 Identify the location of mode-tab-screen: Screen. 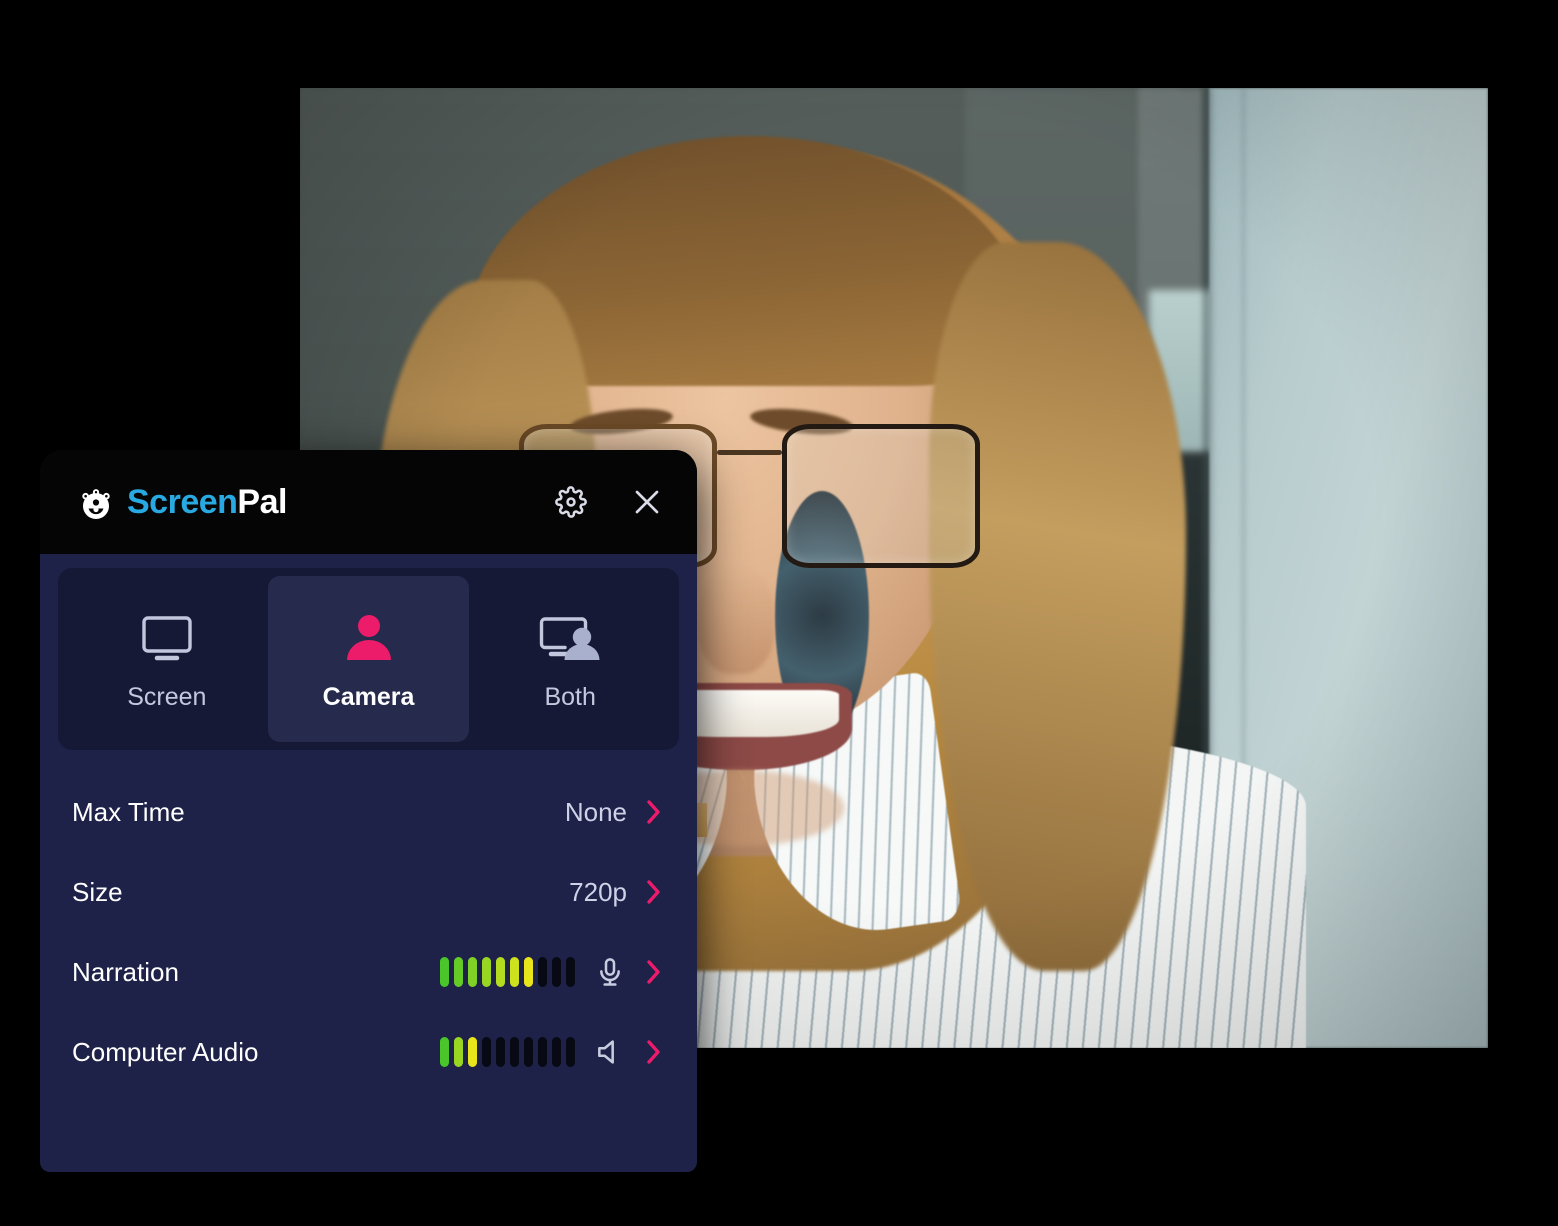
(167, 659).